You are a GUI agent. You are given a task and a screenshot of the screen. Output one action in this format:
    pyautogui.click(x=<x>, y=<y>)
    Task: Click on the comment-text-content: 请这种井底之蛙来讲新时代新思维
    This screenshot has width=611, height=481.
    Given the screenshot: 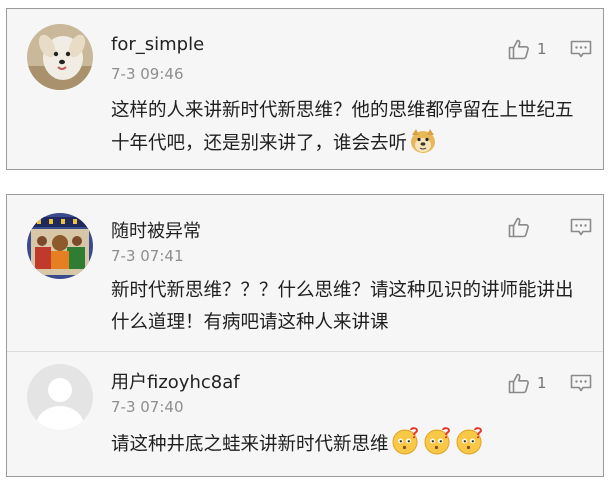 What is the action you would take?
    pyautogui.click(x=250, y=444)
    